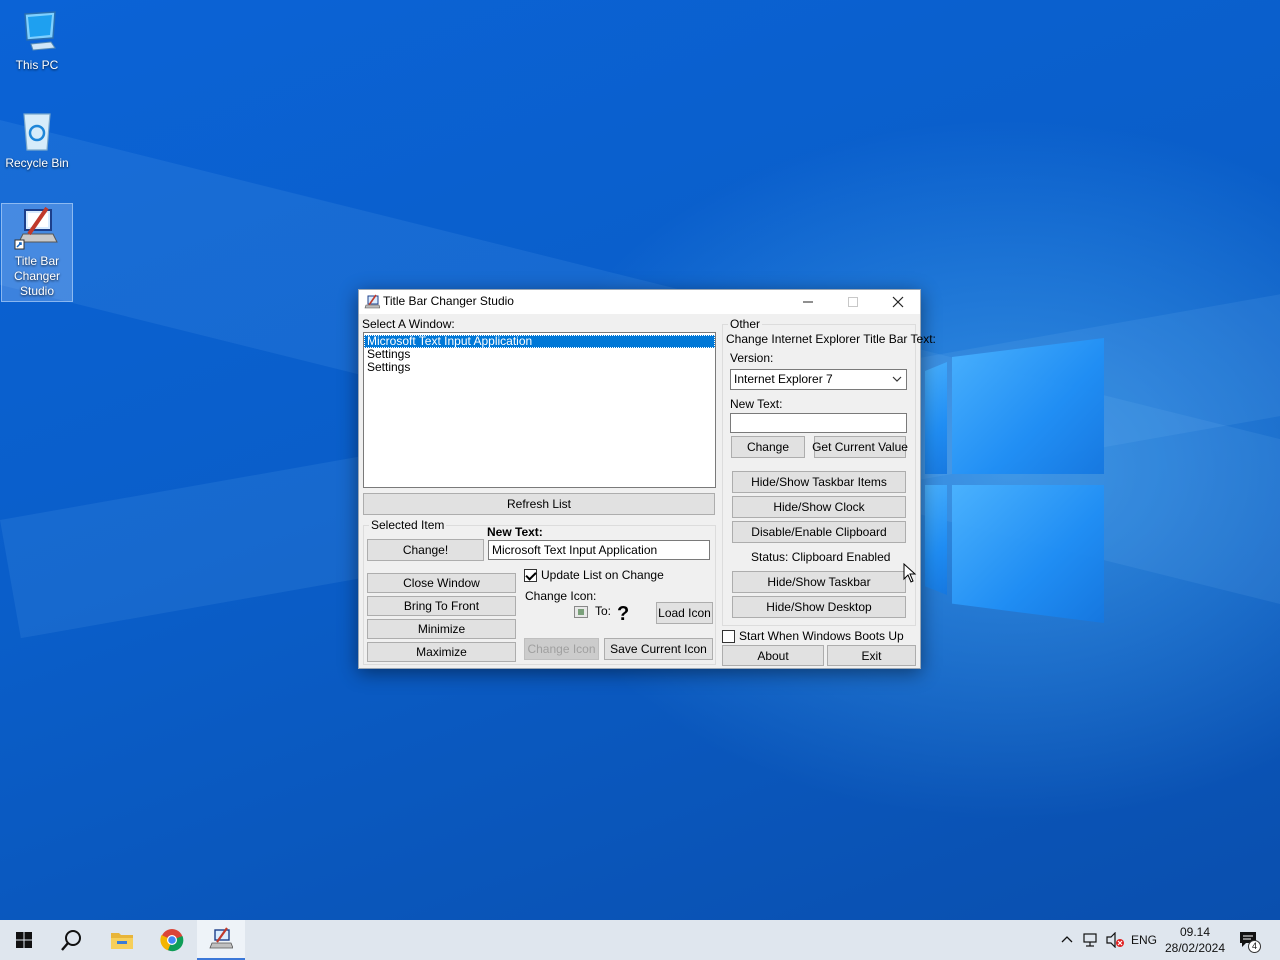 The height and width of the screenshot is (960, 1280). I want to click on notification-count-badge: 4, so click(1254, 946).